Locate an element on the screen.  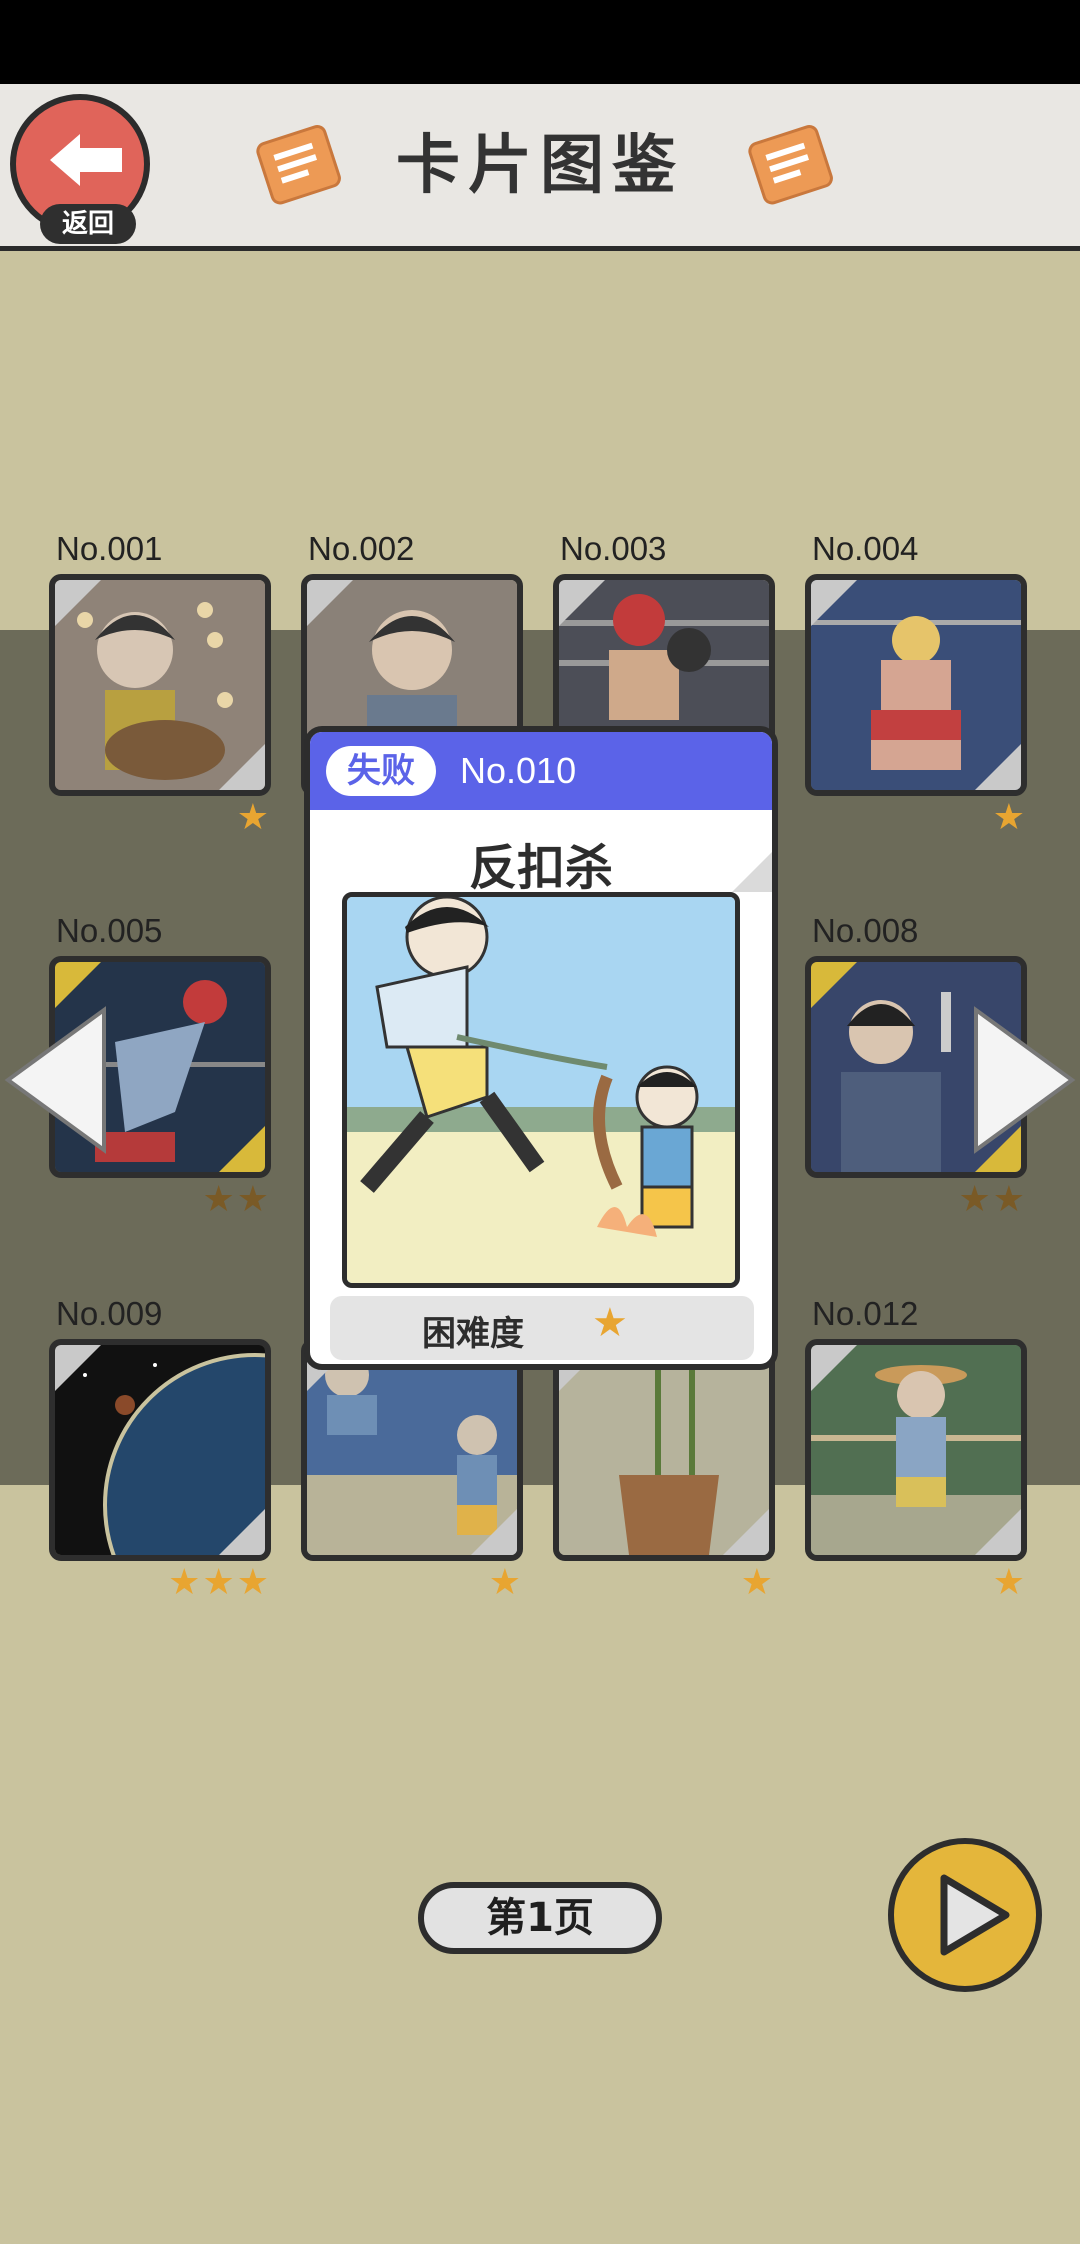
page-title: 卡片图鉴 is located at coordinates (540, 166).